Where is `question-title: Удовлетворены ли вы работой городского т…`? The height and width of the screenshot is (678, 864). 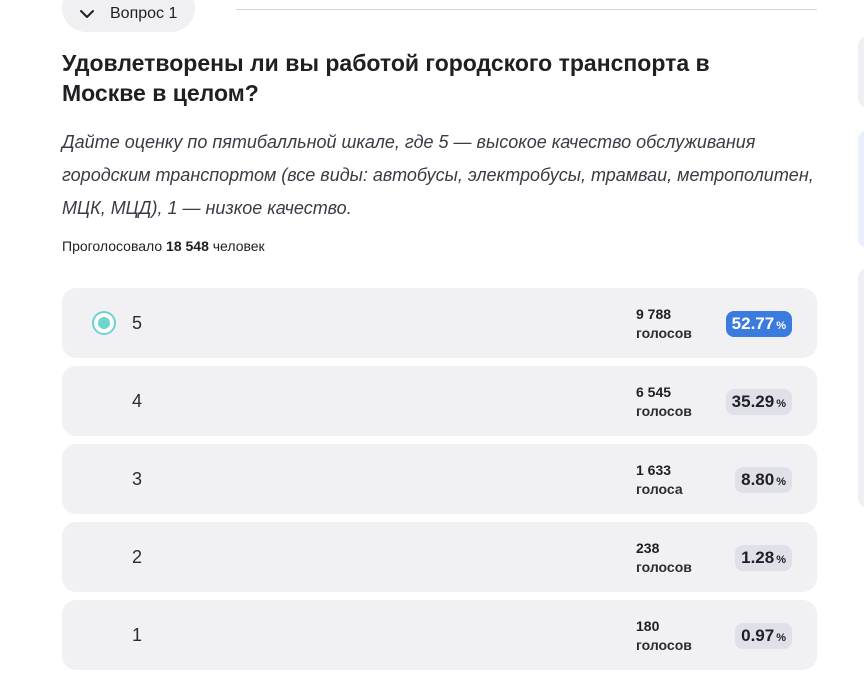 question-title: Удовлетворены ли вы работой городского т… is located at coordinates (386, 78).